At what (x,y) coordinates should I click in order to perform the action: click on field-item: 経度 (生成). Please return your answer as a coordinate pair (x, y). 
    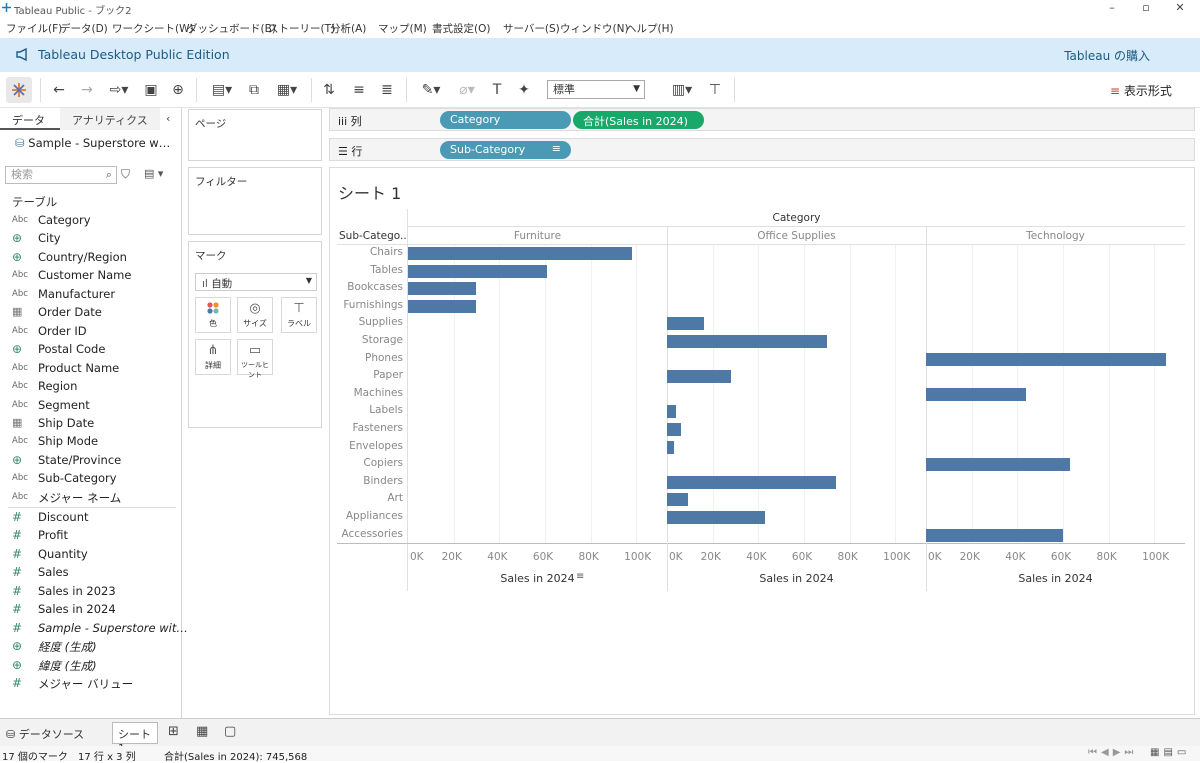
    Looking at the image, I should click on (67, 647).